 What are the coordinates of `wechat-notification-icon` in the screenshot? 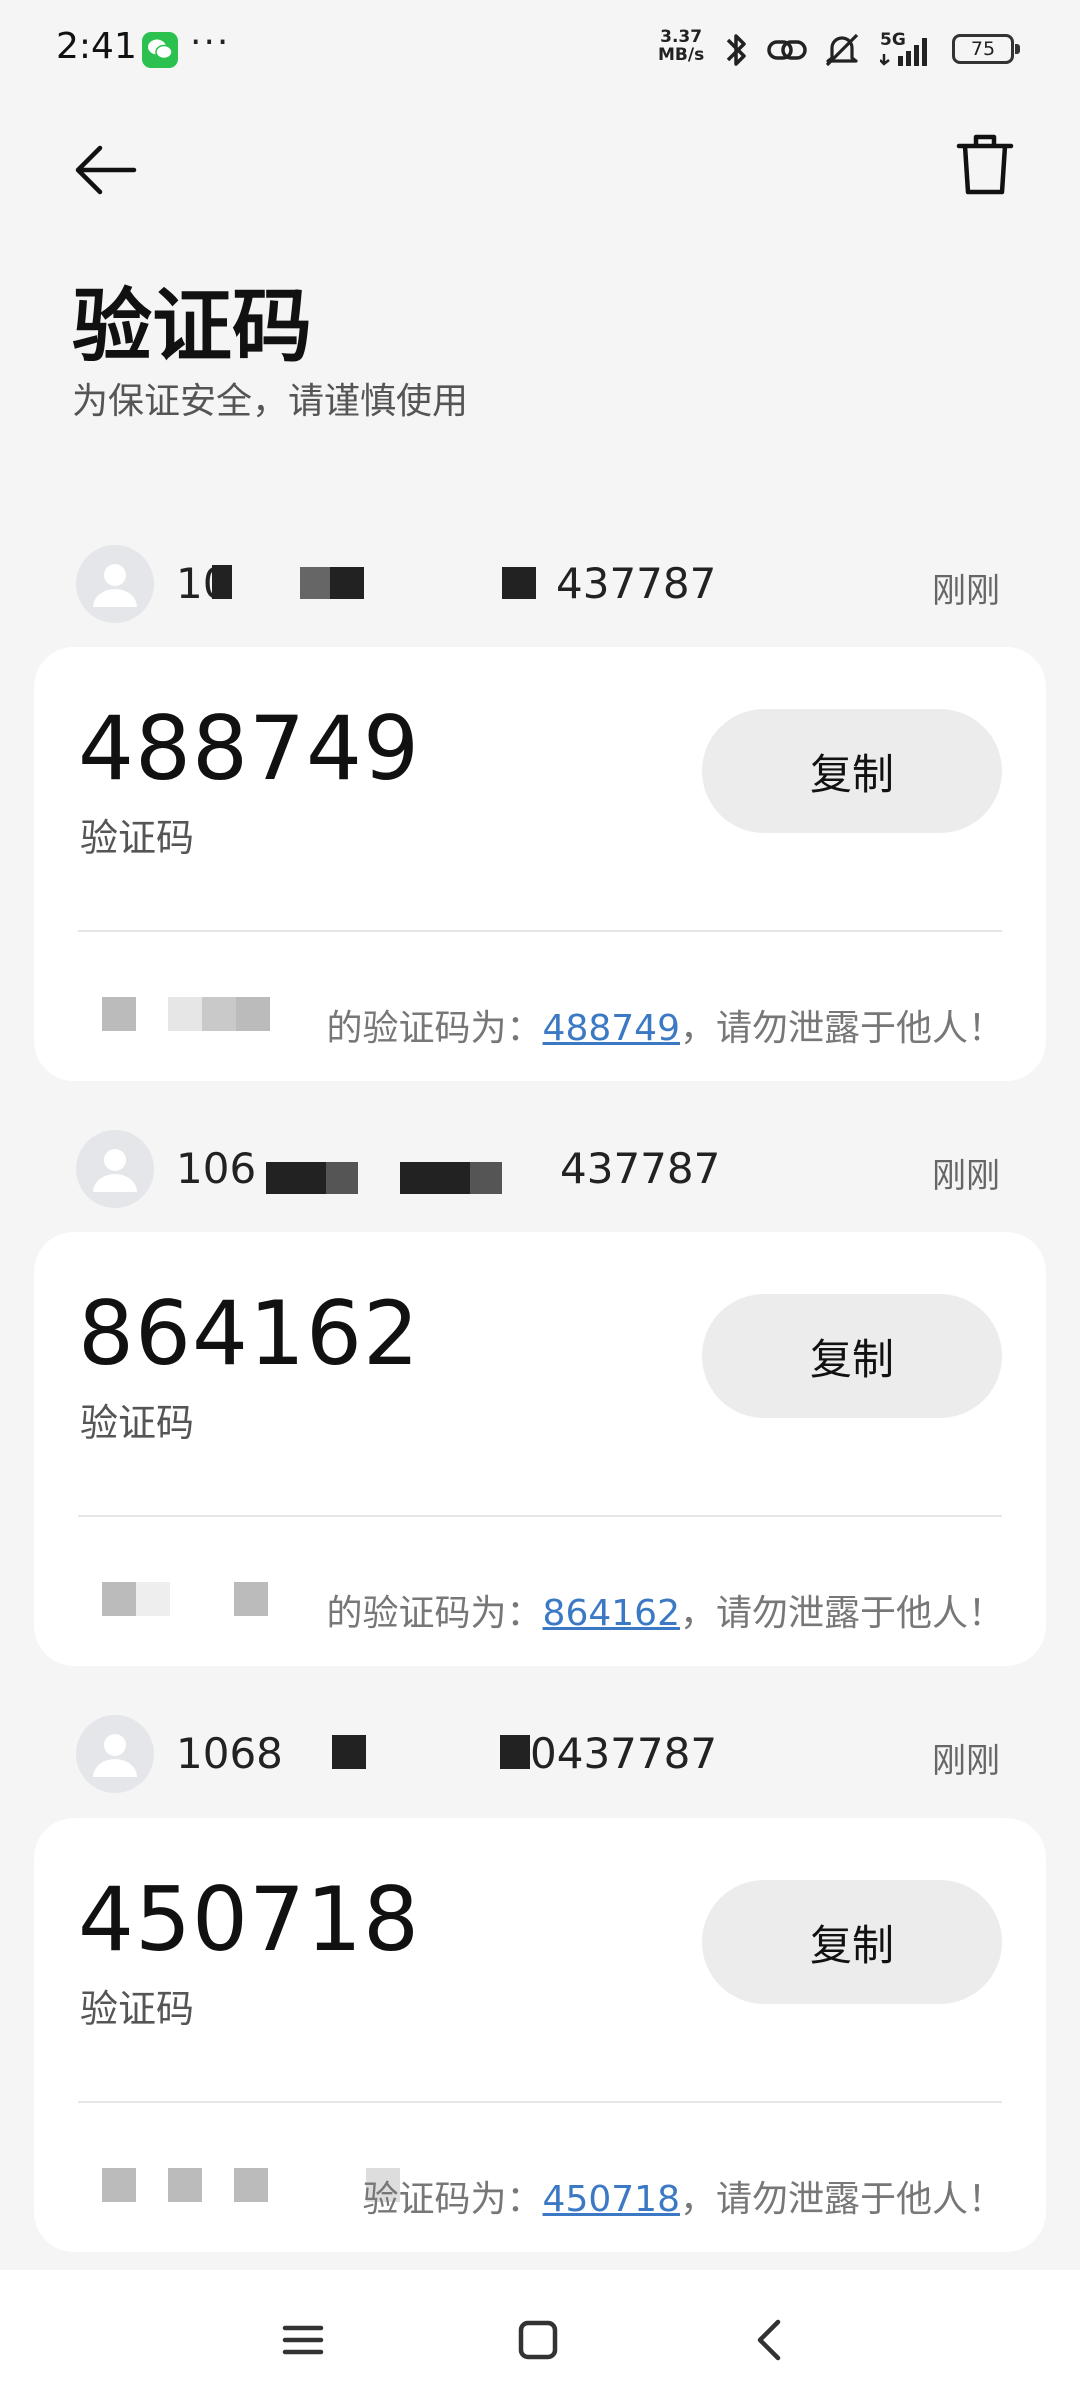 It's located at (160, 50).